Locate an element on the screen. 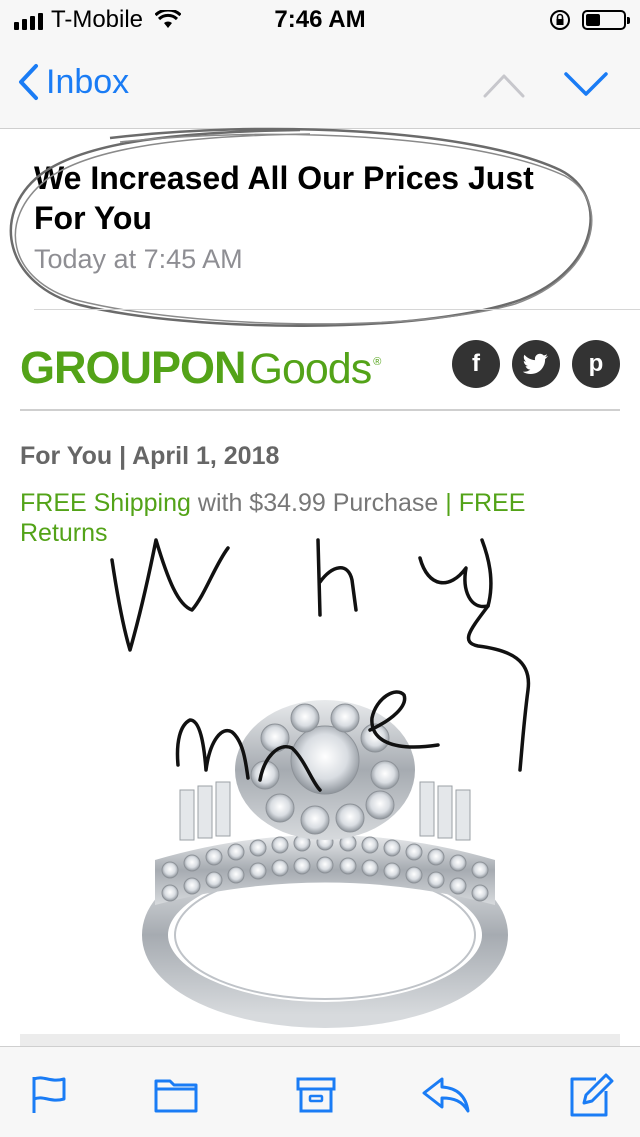  registered-mark: ® is located at coordinates (377, 362).